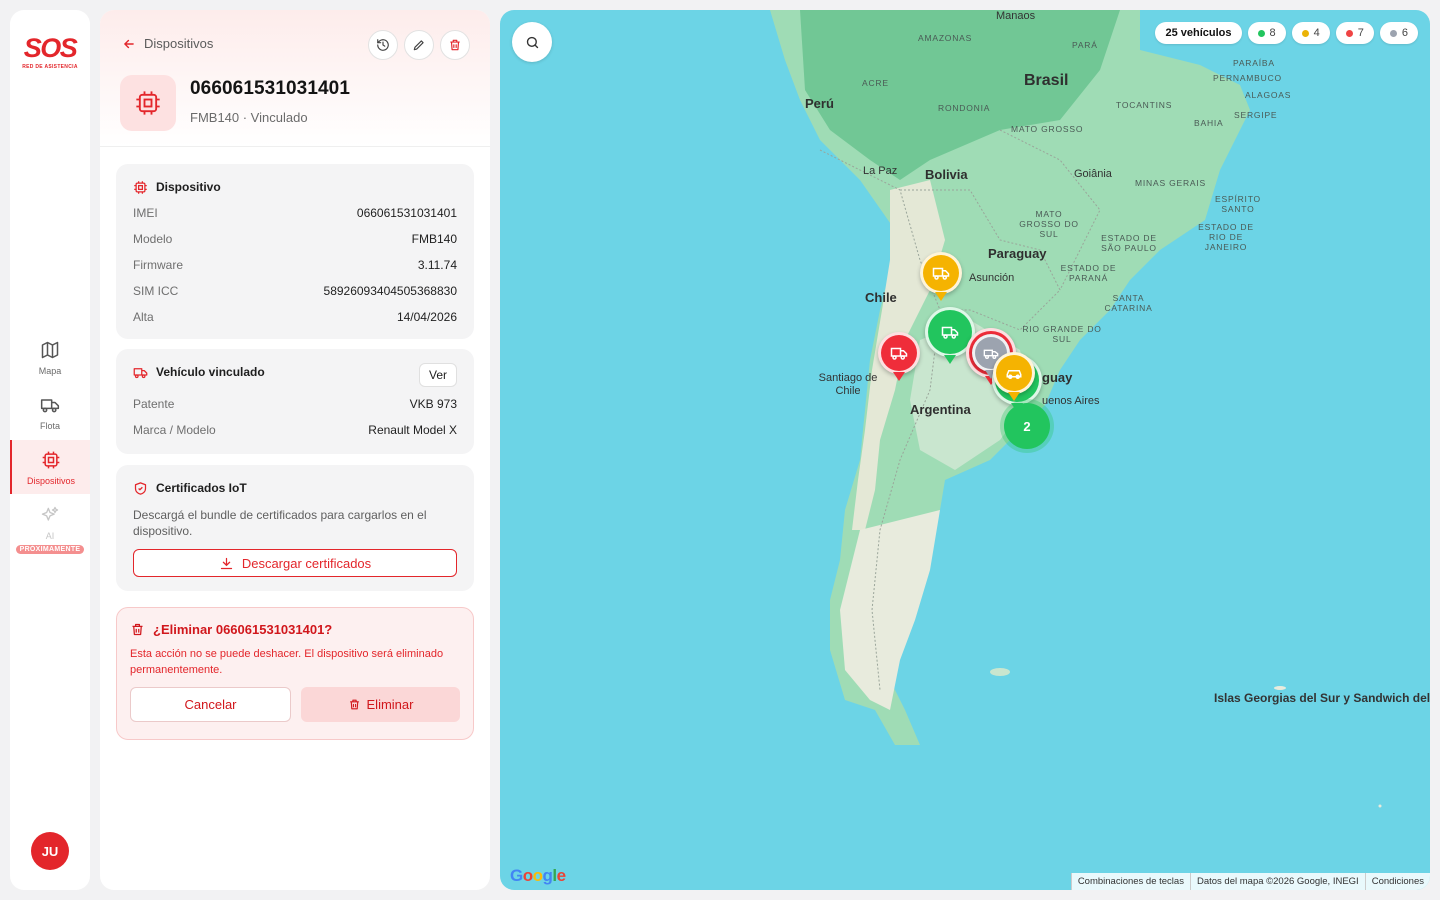 Image resolution: width=1440 pixels, height=900 pixels. I want to click on nav-label: AI, so click(50, 536).